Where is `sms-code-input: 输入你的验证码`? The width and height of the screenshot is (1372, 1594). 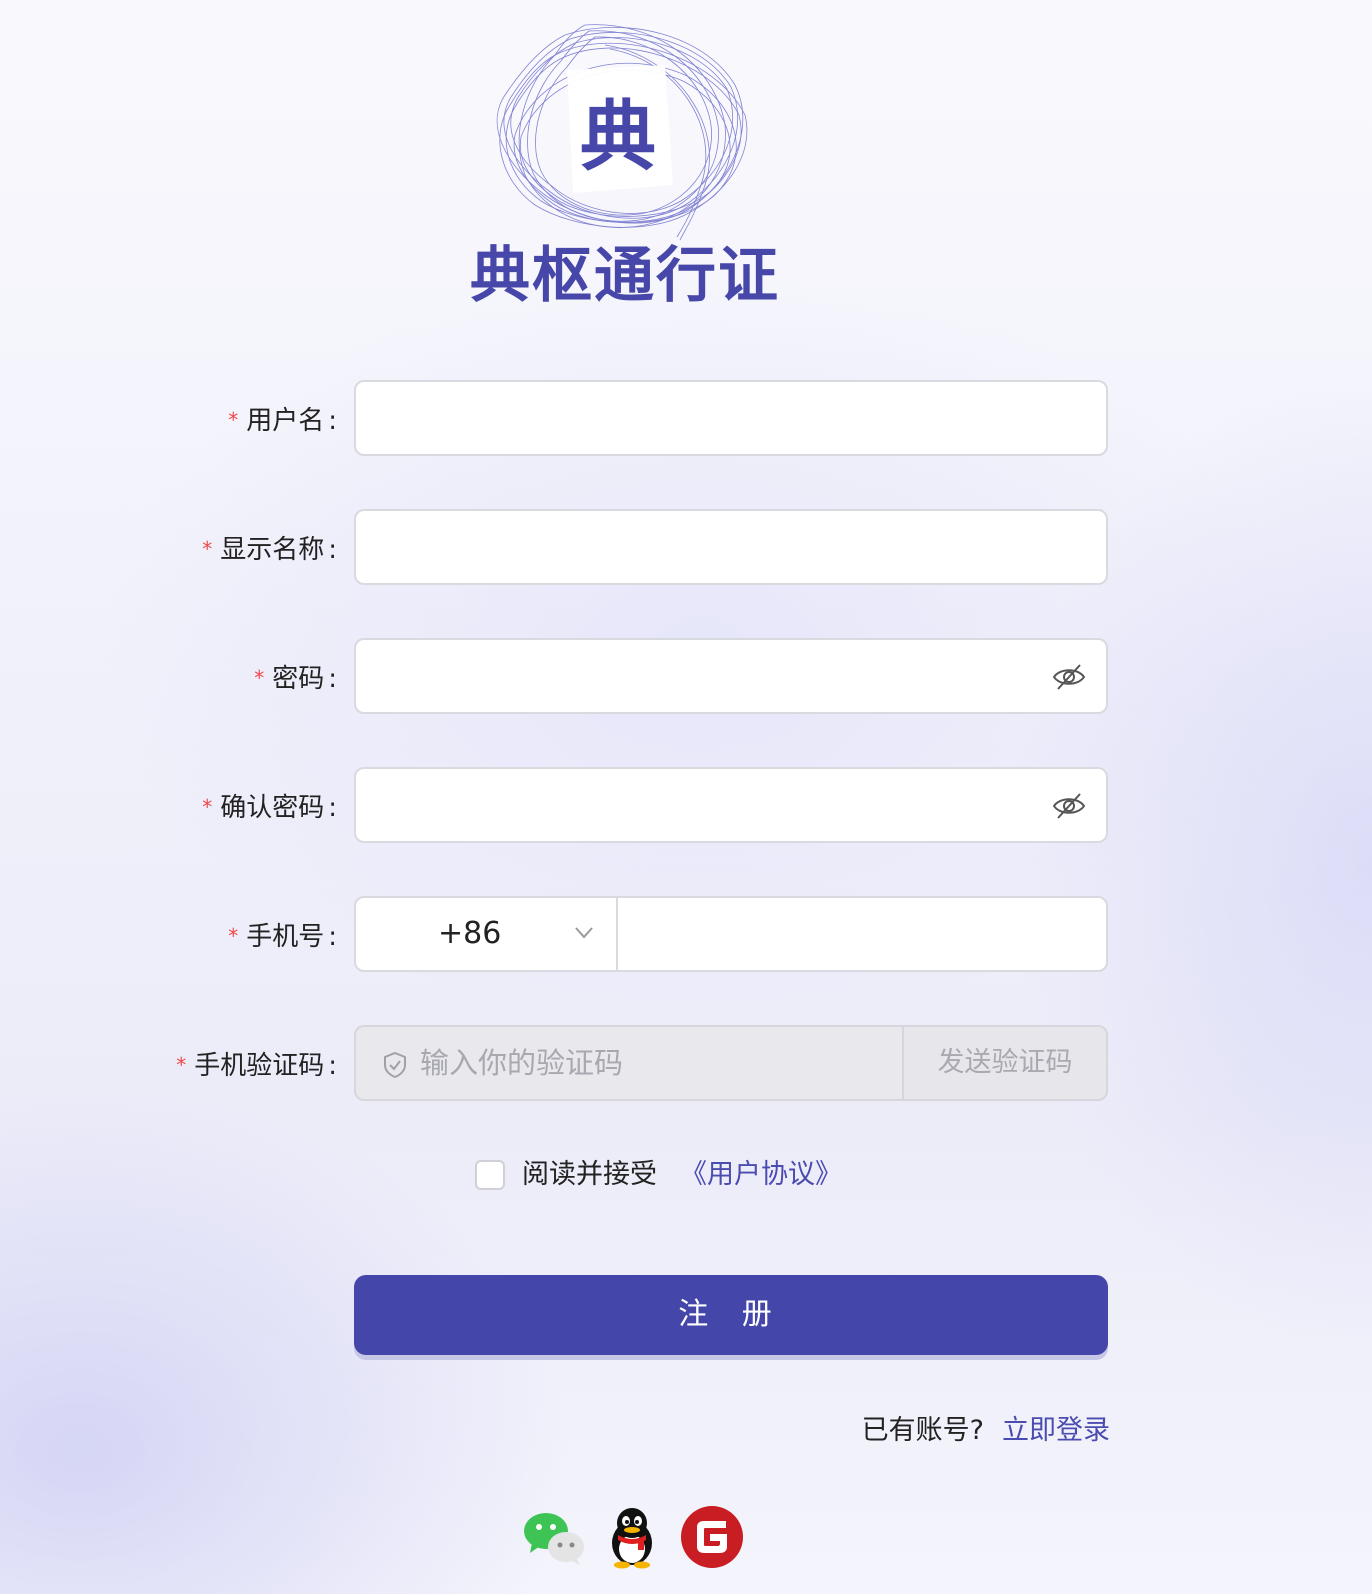 sms-code-input: 输入你的验证码 is located at coordinates (521, 1063).